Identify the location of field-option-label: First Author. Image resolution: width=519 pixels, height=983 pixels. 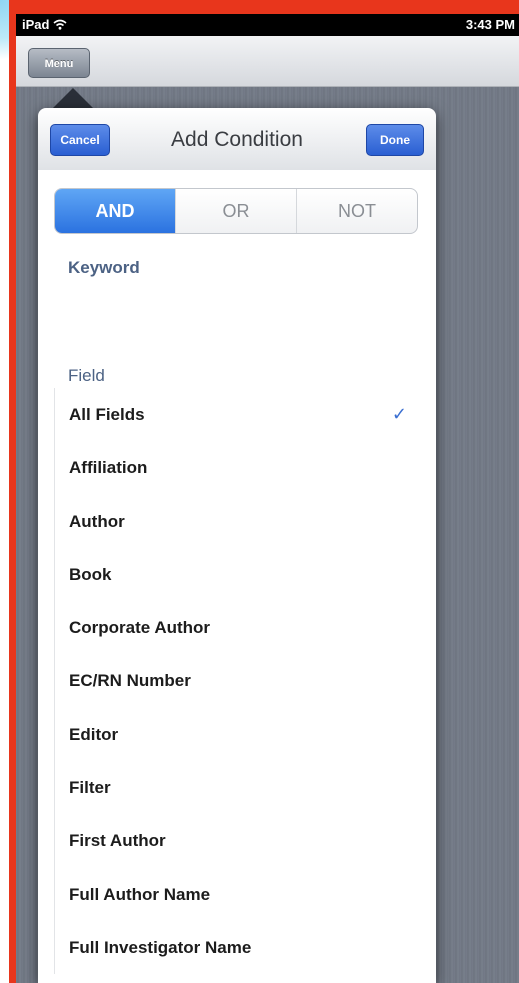
(117, 841).